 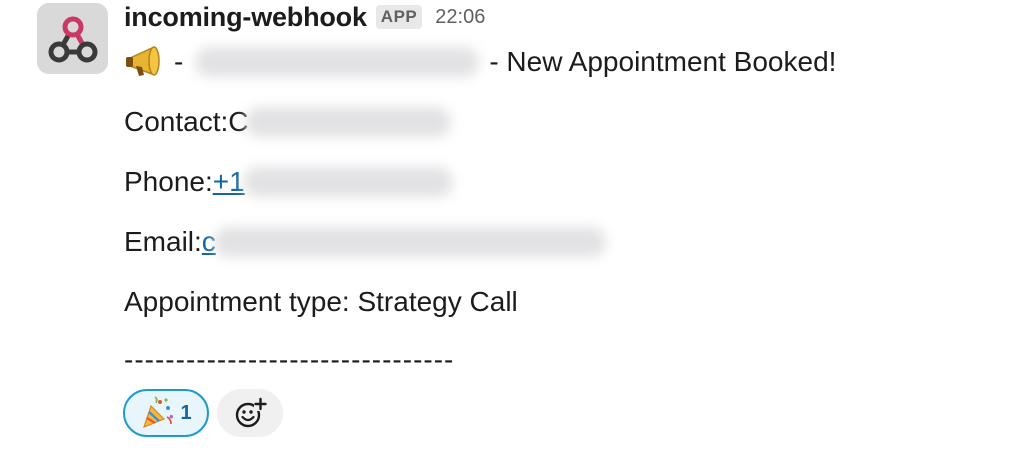 What do you see at coordinates (163, 241) in the screenshot?
I see `email-label: Email:` at bounding box center [163, 241].